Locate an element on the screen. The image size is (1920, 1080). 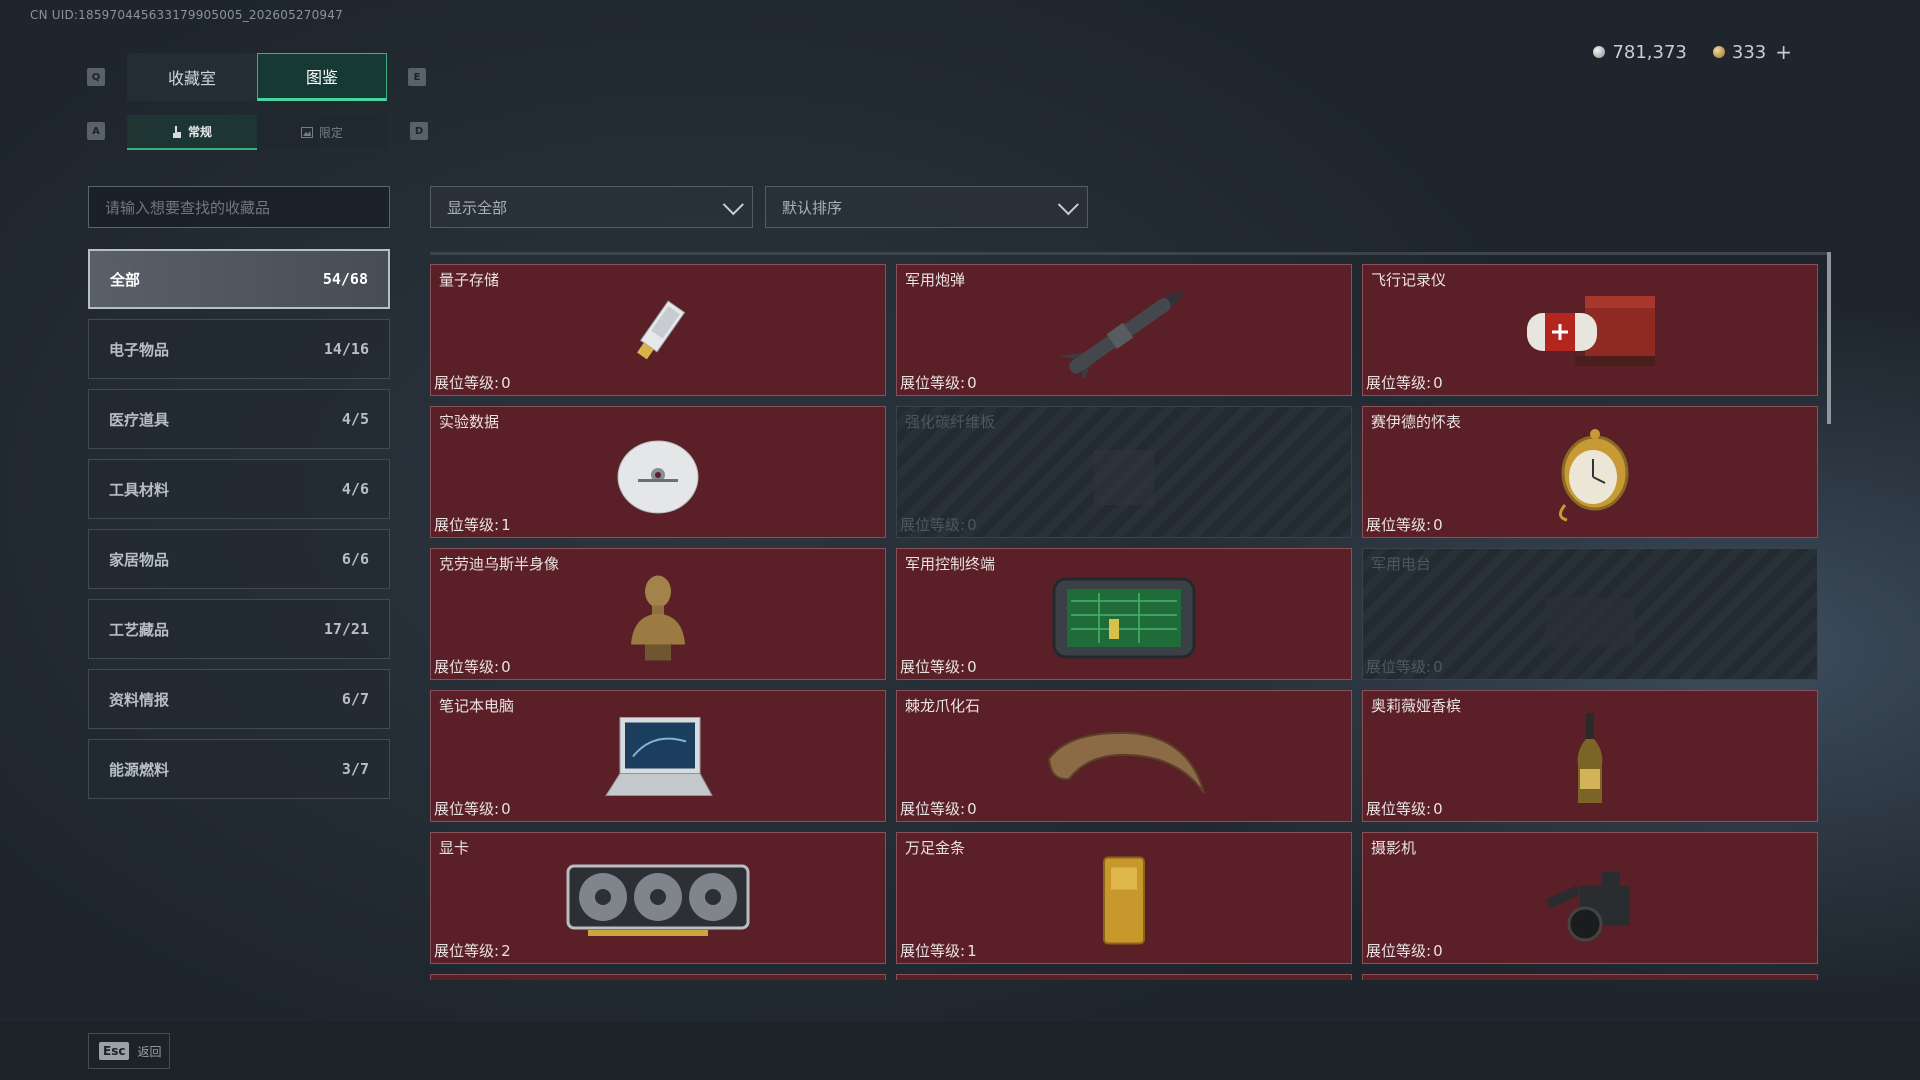
item-name: 笔记本电脑 is located at coordinates (477, 706).